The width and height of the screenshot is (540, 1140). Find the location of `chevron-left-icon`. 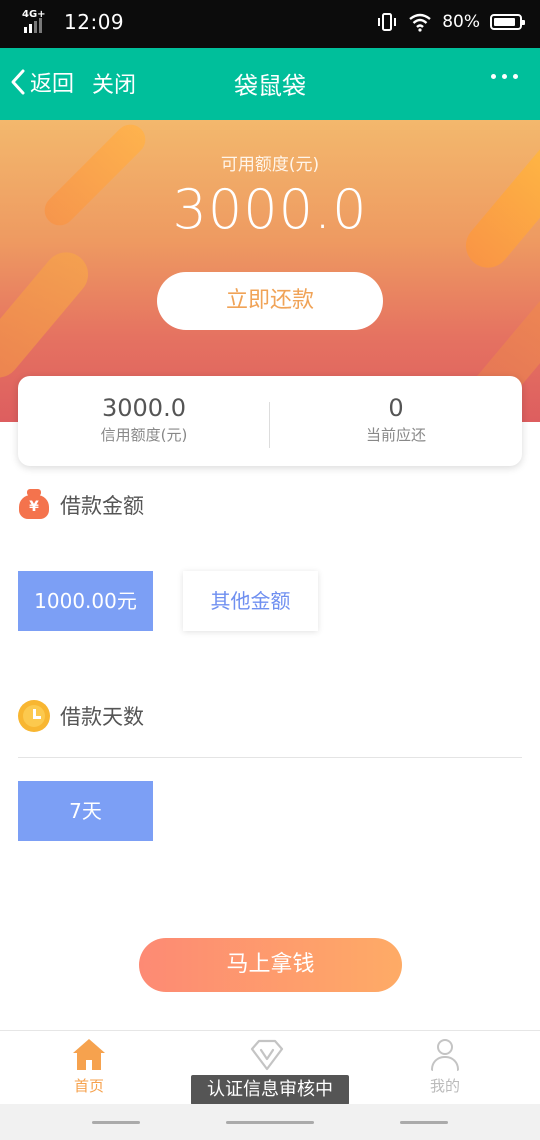

chevron-left-icon is located at coordinates (18, 82).